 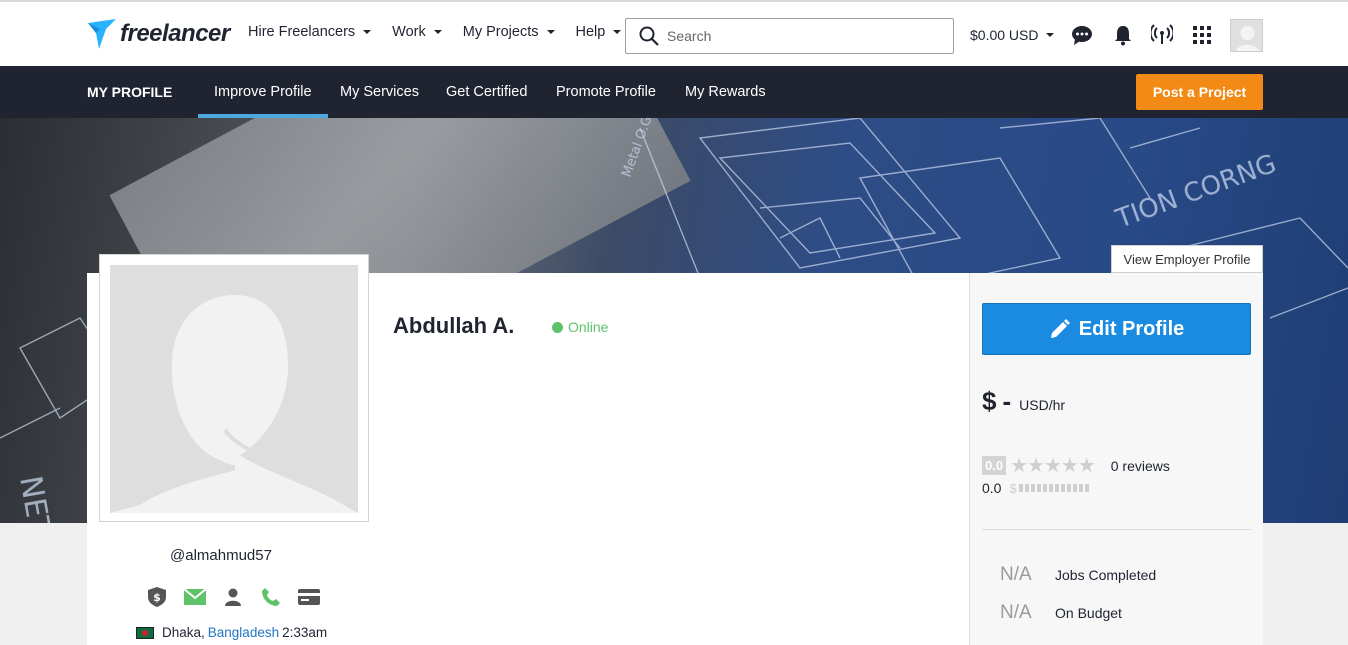 What do you see at coordinates (262, 101) in the screenshot?
I see `tab-improve-profile: Improve Profile` at bounding box center [262, 101].